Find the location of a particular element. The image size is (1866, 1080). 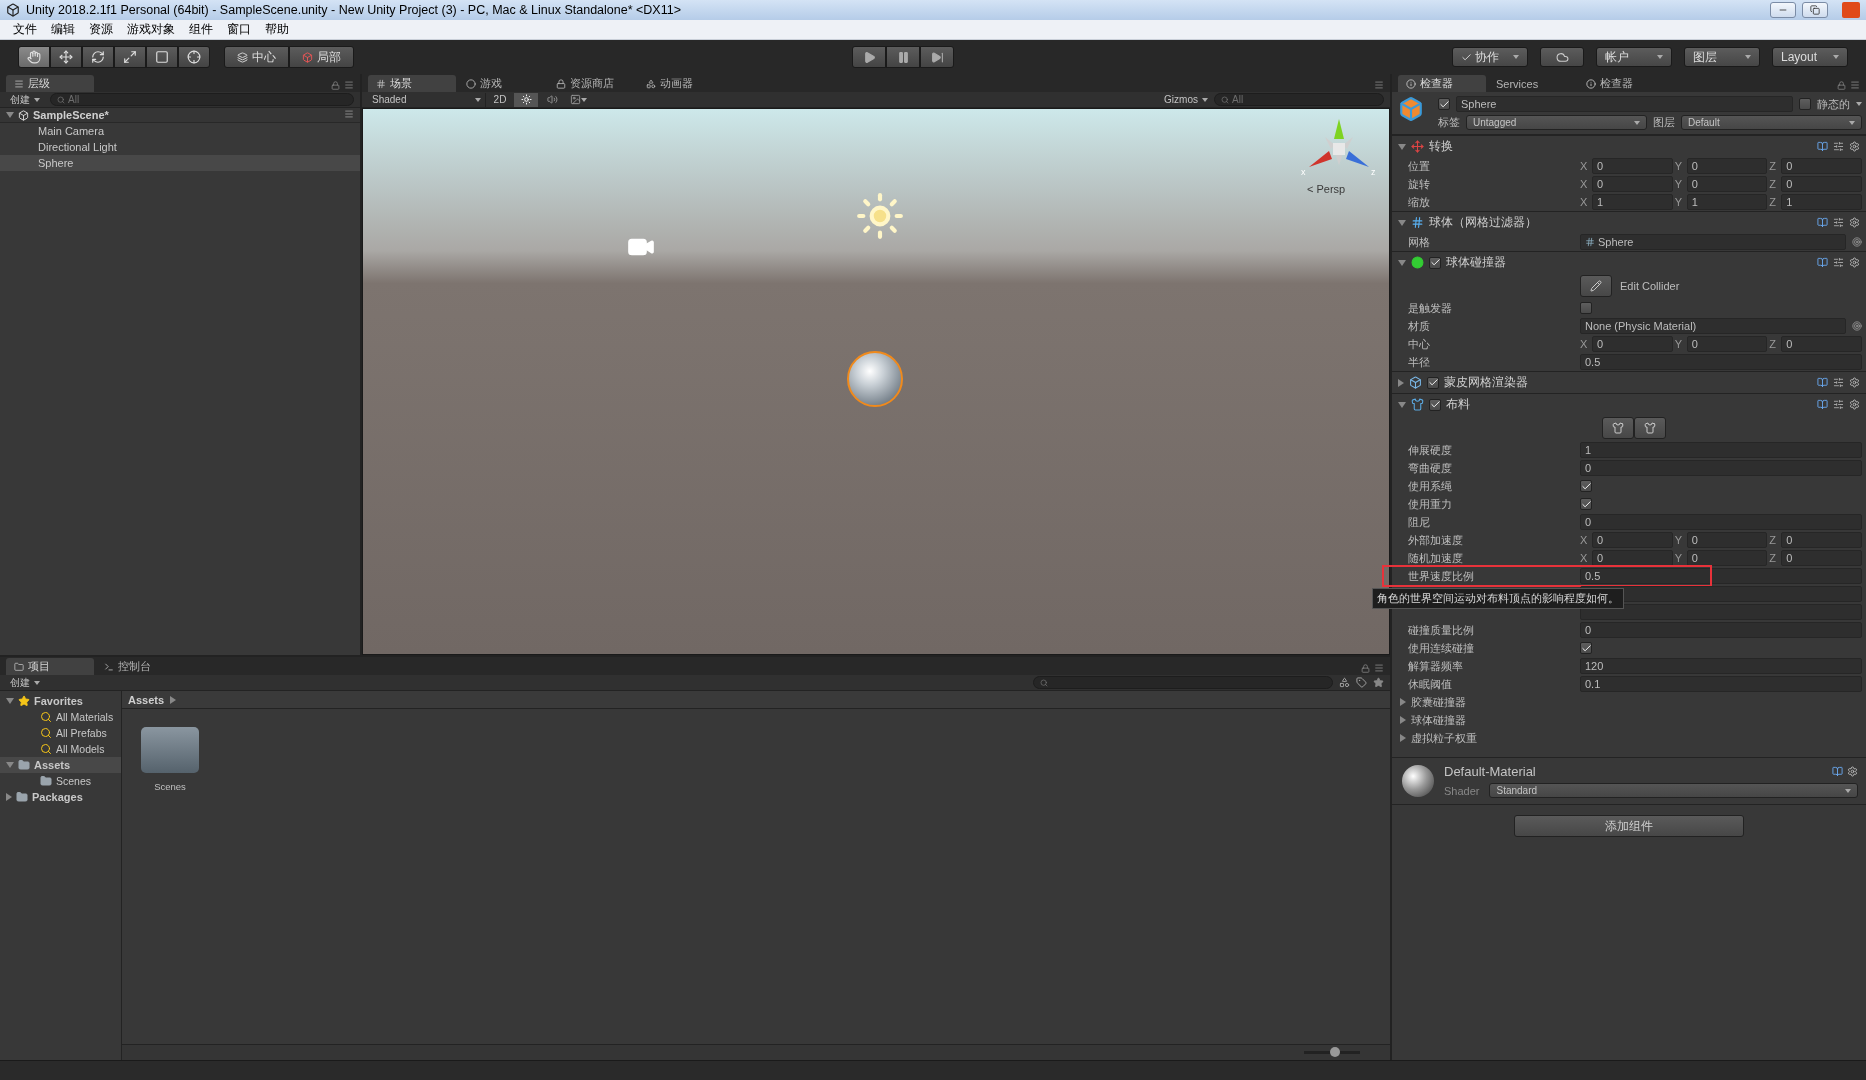

restore-button is located at coordinates (1815, 10).